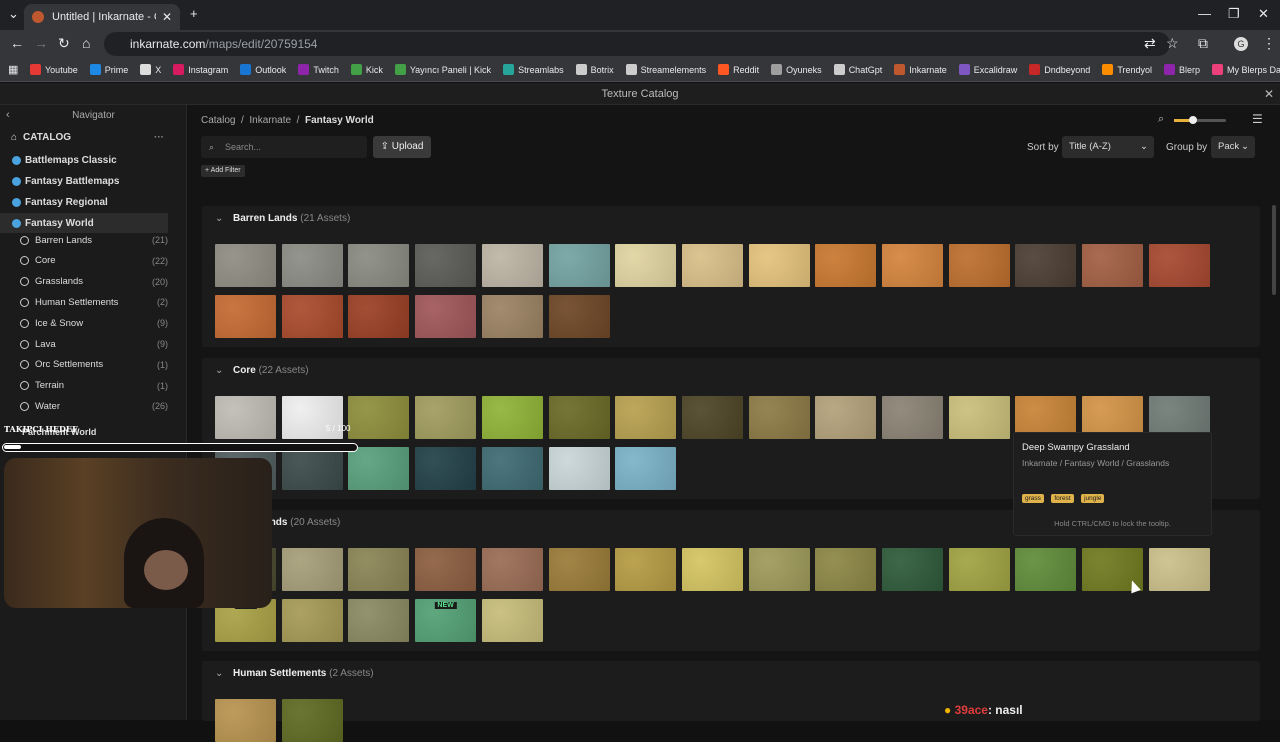 This screenshot has width=1280, height=742. Describe the element at coordinates (102, 17) in the screenshot. I see `browser-tab: Untitled | Inkarnate - Create Fa ✕` at that location.